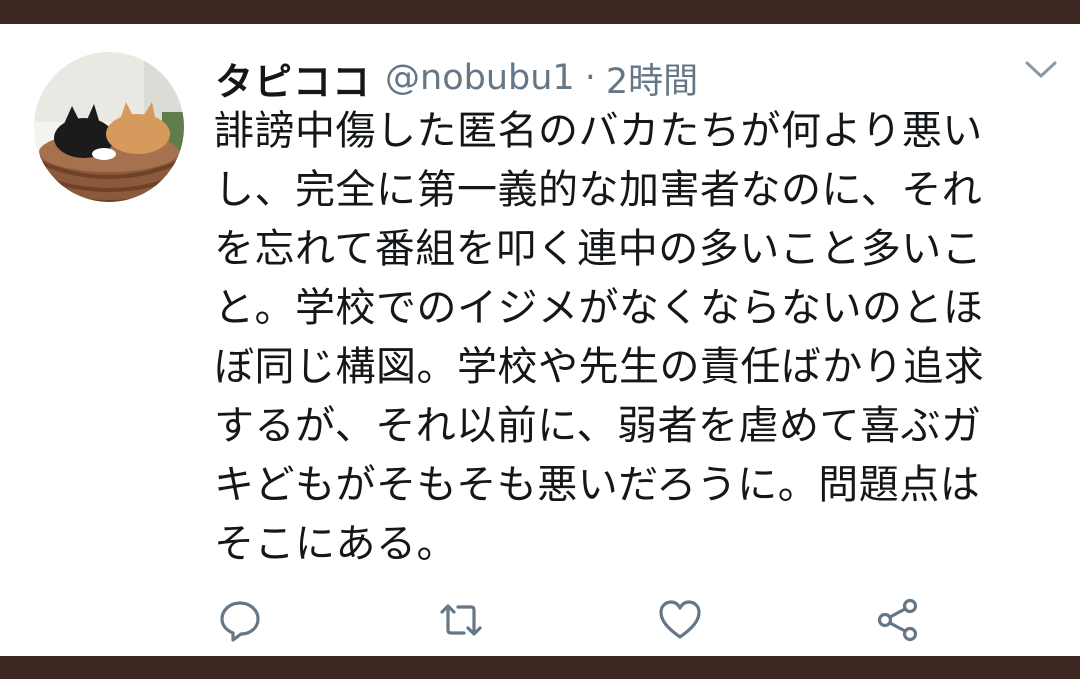  I want to click on reply-icon, so click(240, 621).